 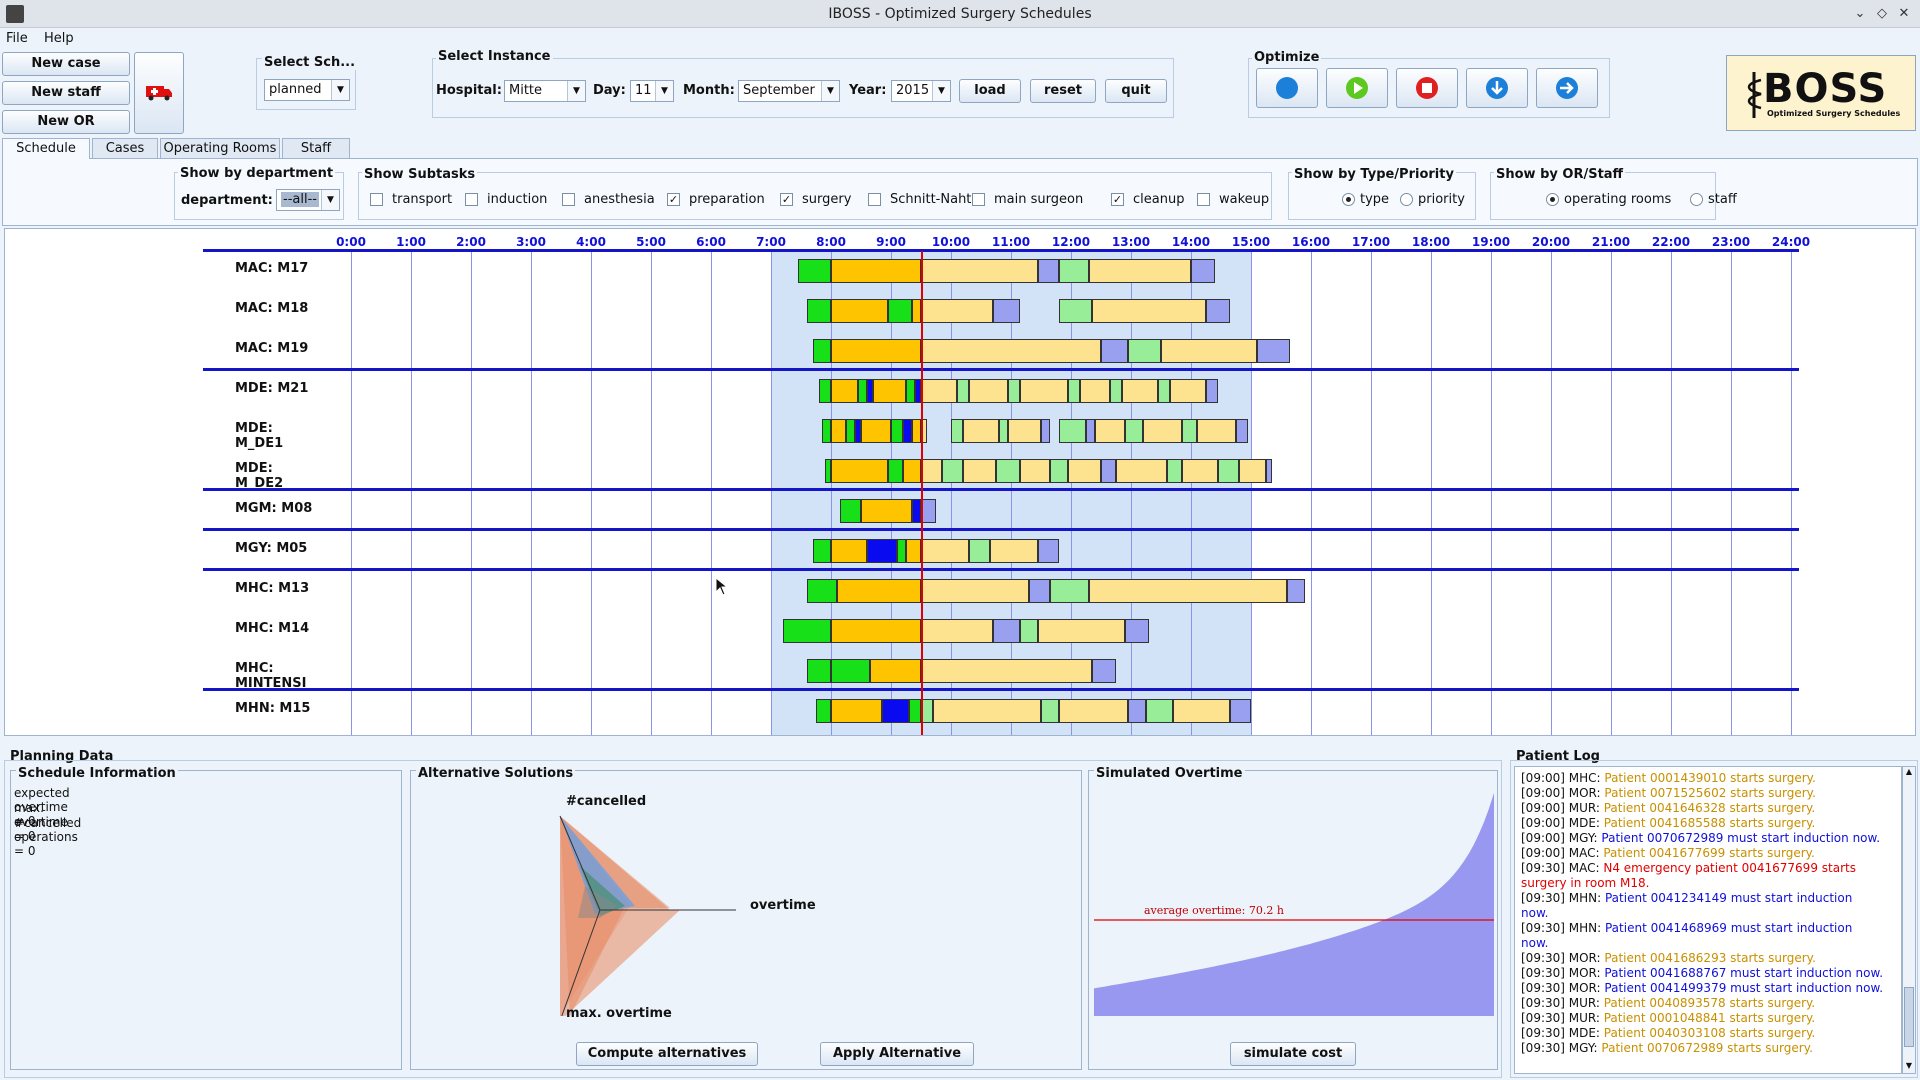 I want to click on department-combo: --all-- ▼, so click(x=308, y=200).